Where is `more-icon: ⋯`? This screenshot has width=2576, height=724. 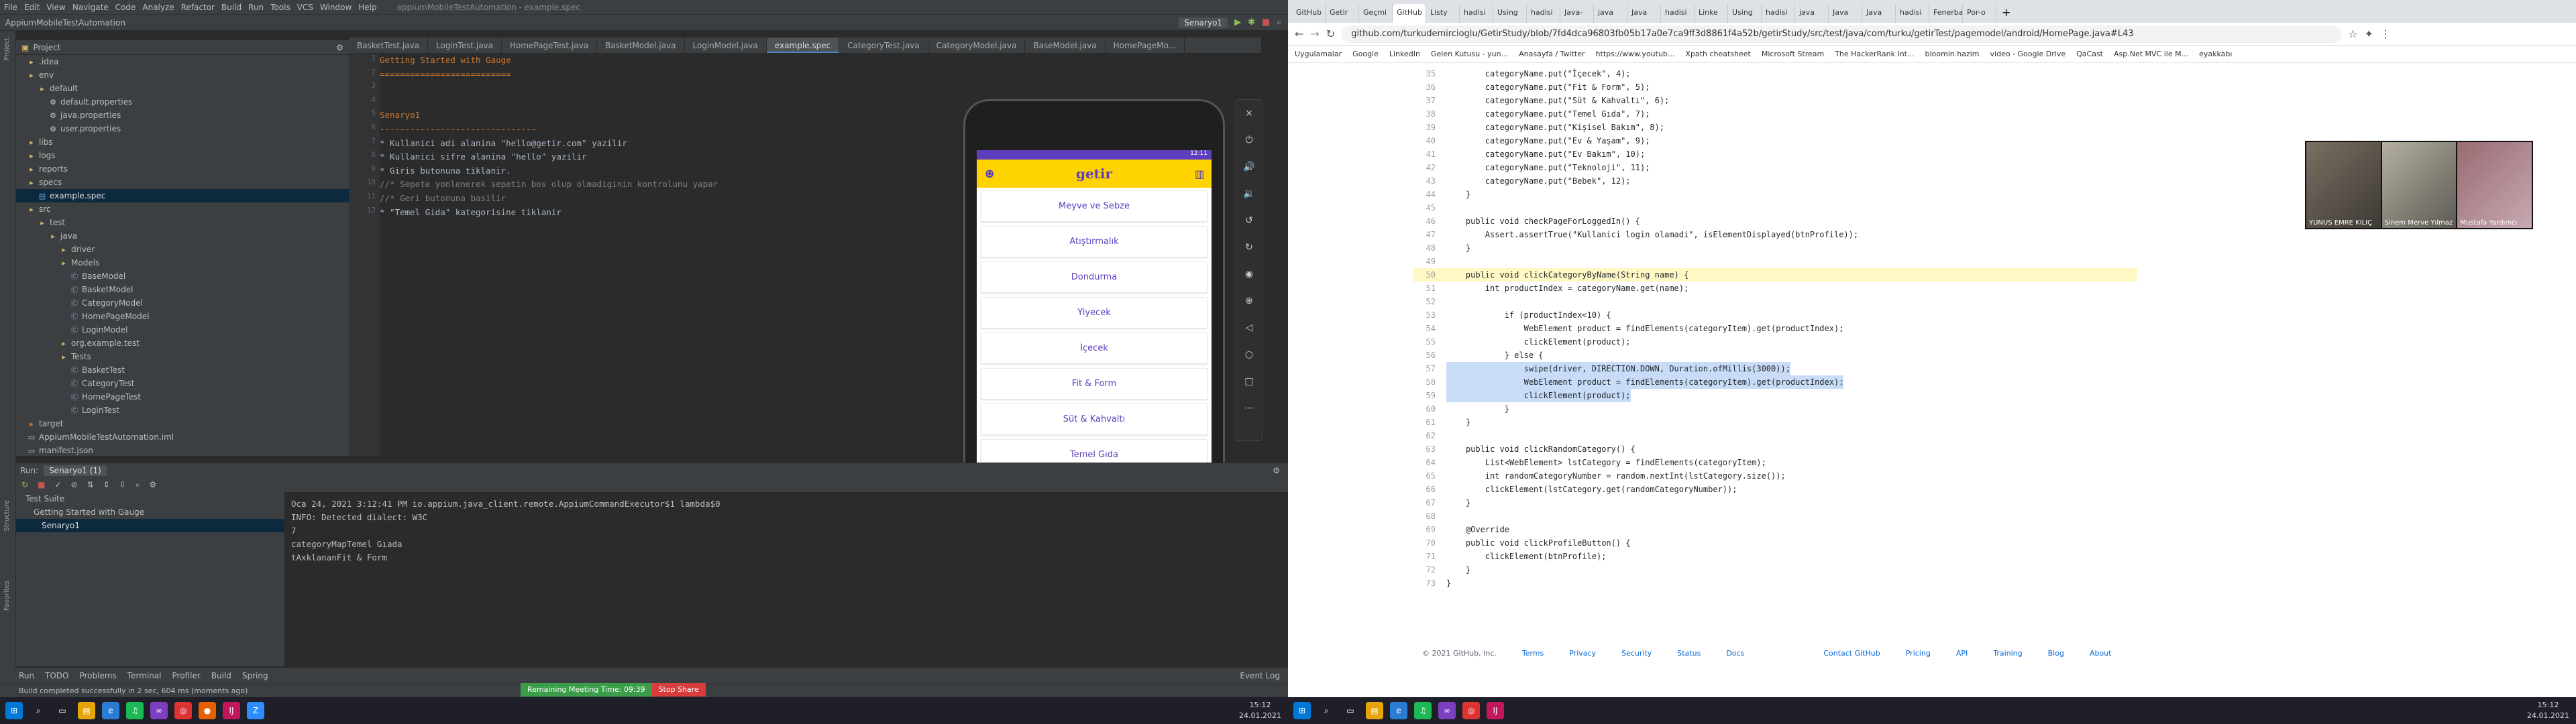
more-icon: ⋯ is located at coordinates (1249, 409).